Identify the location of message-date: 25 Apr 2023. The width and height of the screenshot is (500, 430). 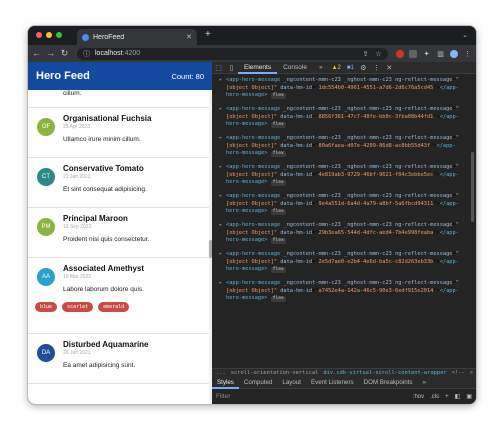
(76, 127).